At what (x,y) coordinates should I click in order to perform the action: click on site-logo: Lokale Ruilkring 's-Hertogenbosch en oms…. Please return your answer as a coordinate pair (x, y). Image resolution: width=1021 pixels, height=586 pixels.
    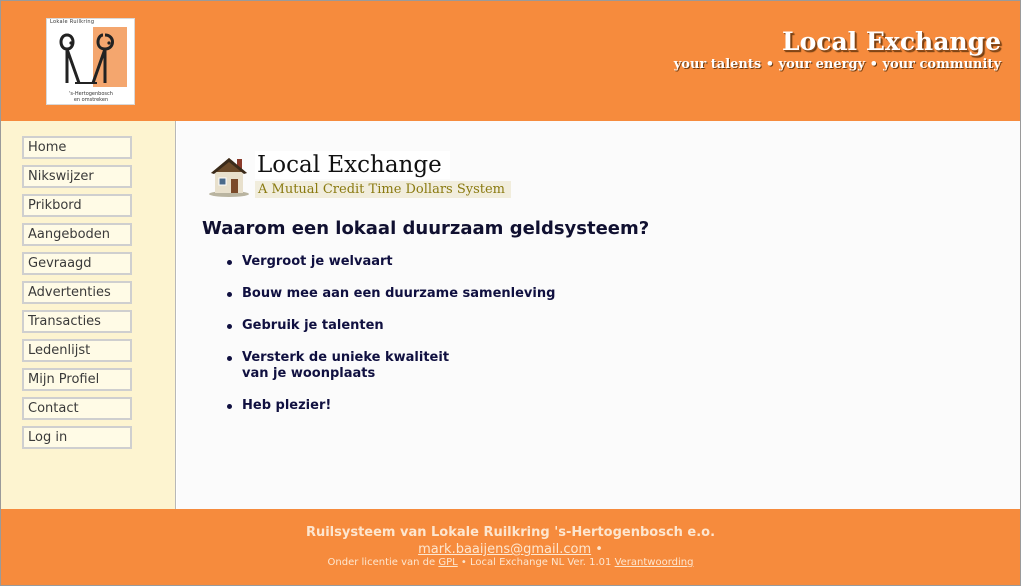
    Looking at the image, I should click on (90, 61).